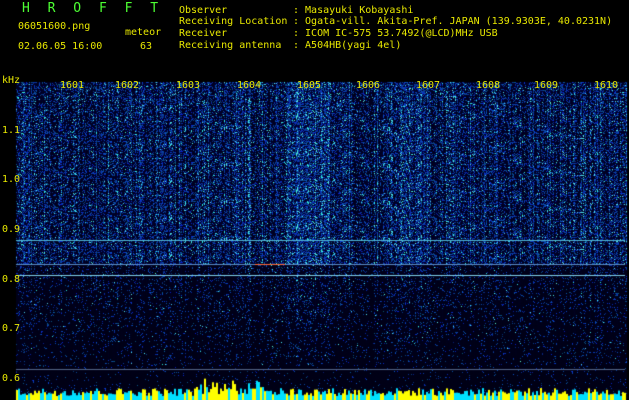  Describe the element at coordinates (11, 179) in the screenshot. I see `y-tick: 1.0` at that location.